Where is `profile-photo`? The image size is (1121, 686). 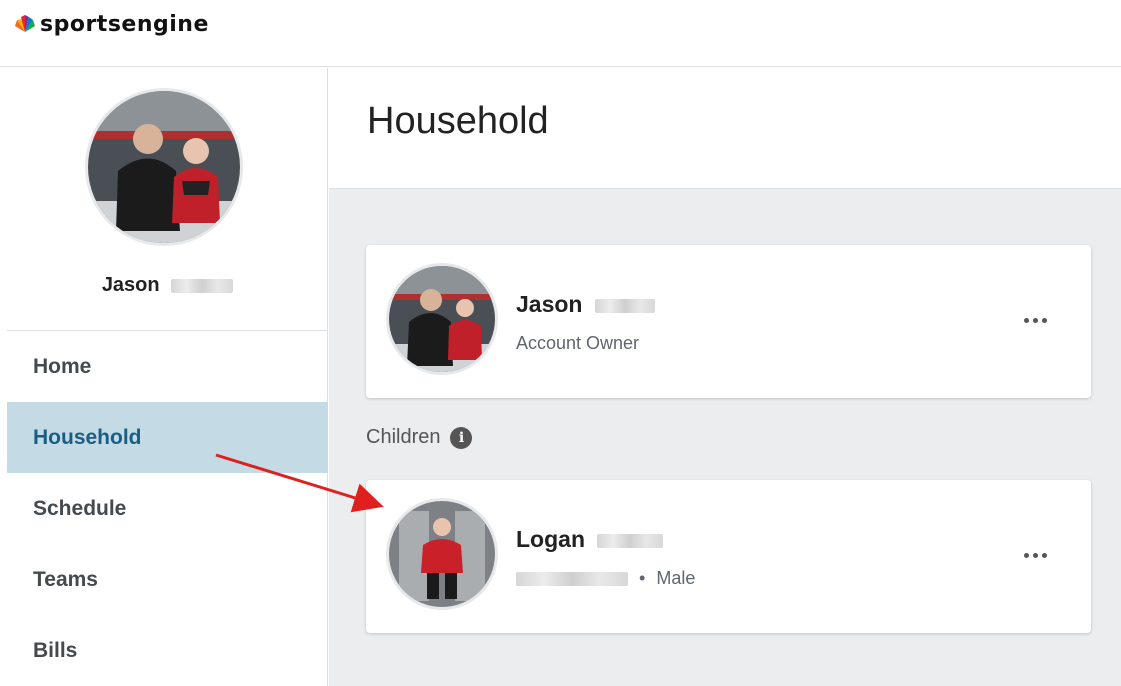 profile-photo is located at coordinates (164, 167).